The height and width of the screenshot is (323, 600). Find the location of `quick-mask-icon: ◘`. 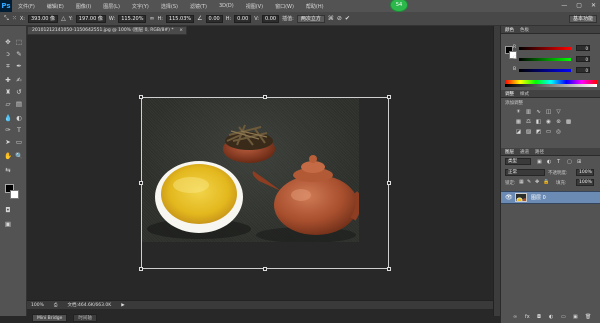

quick-mask-icon: ◘ is located at coordinates (8, 210).